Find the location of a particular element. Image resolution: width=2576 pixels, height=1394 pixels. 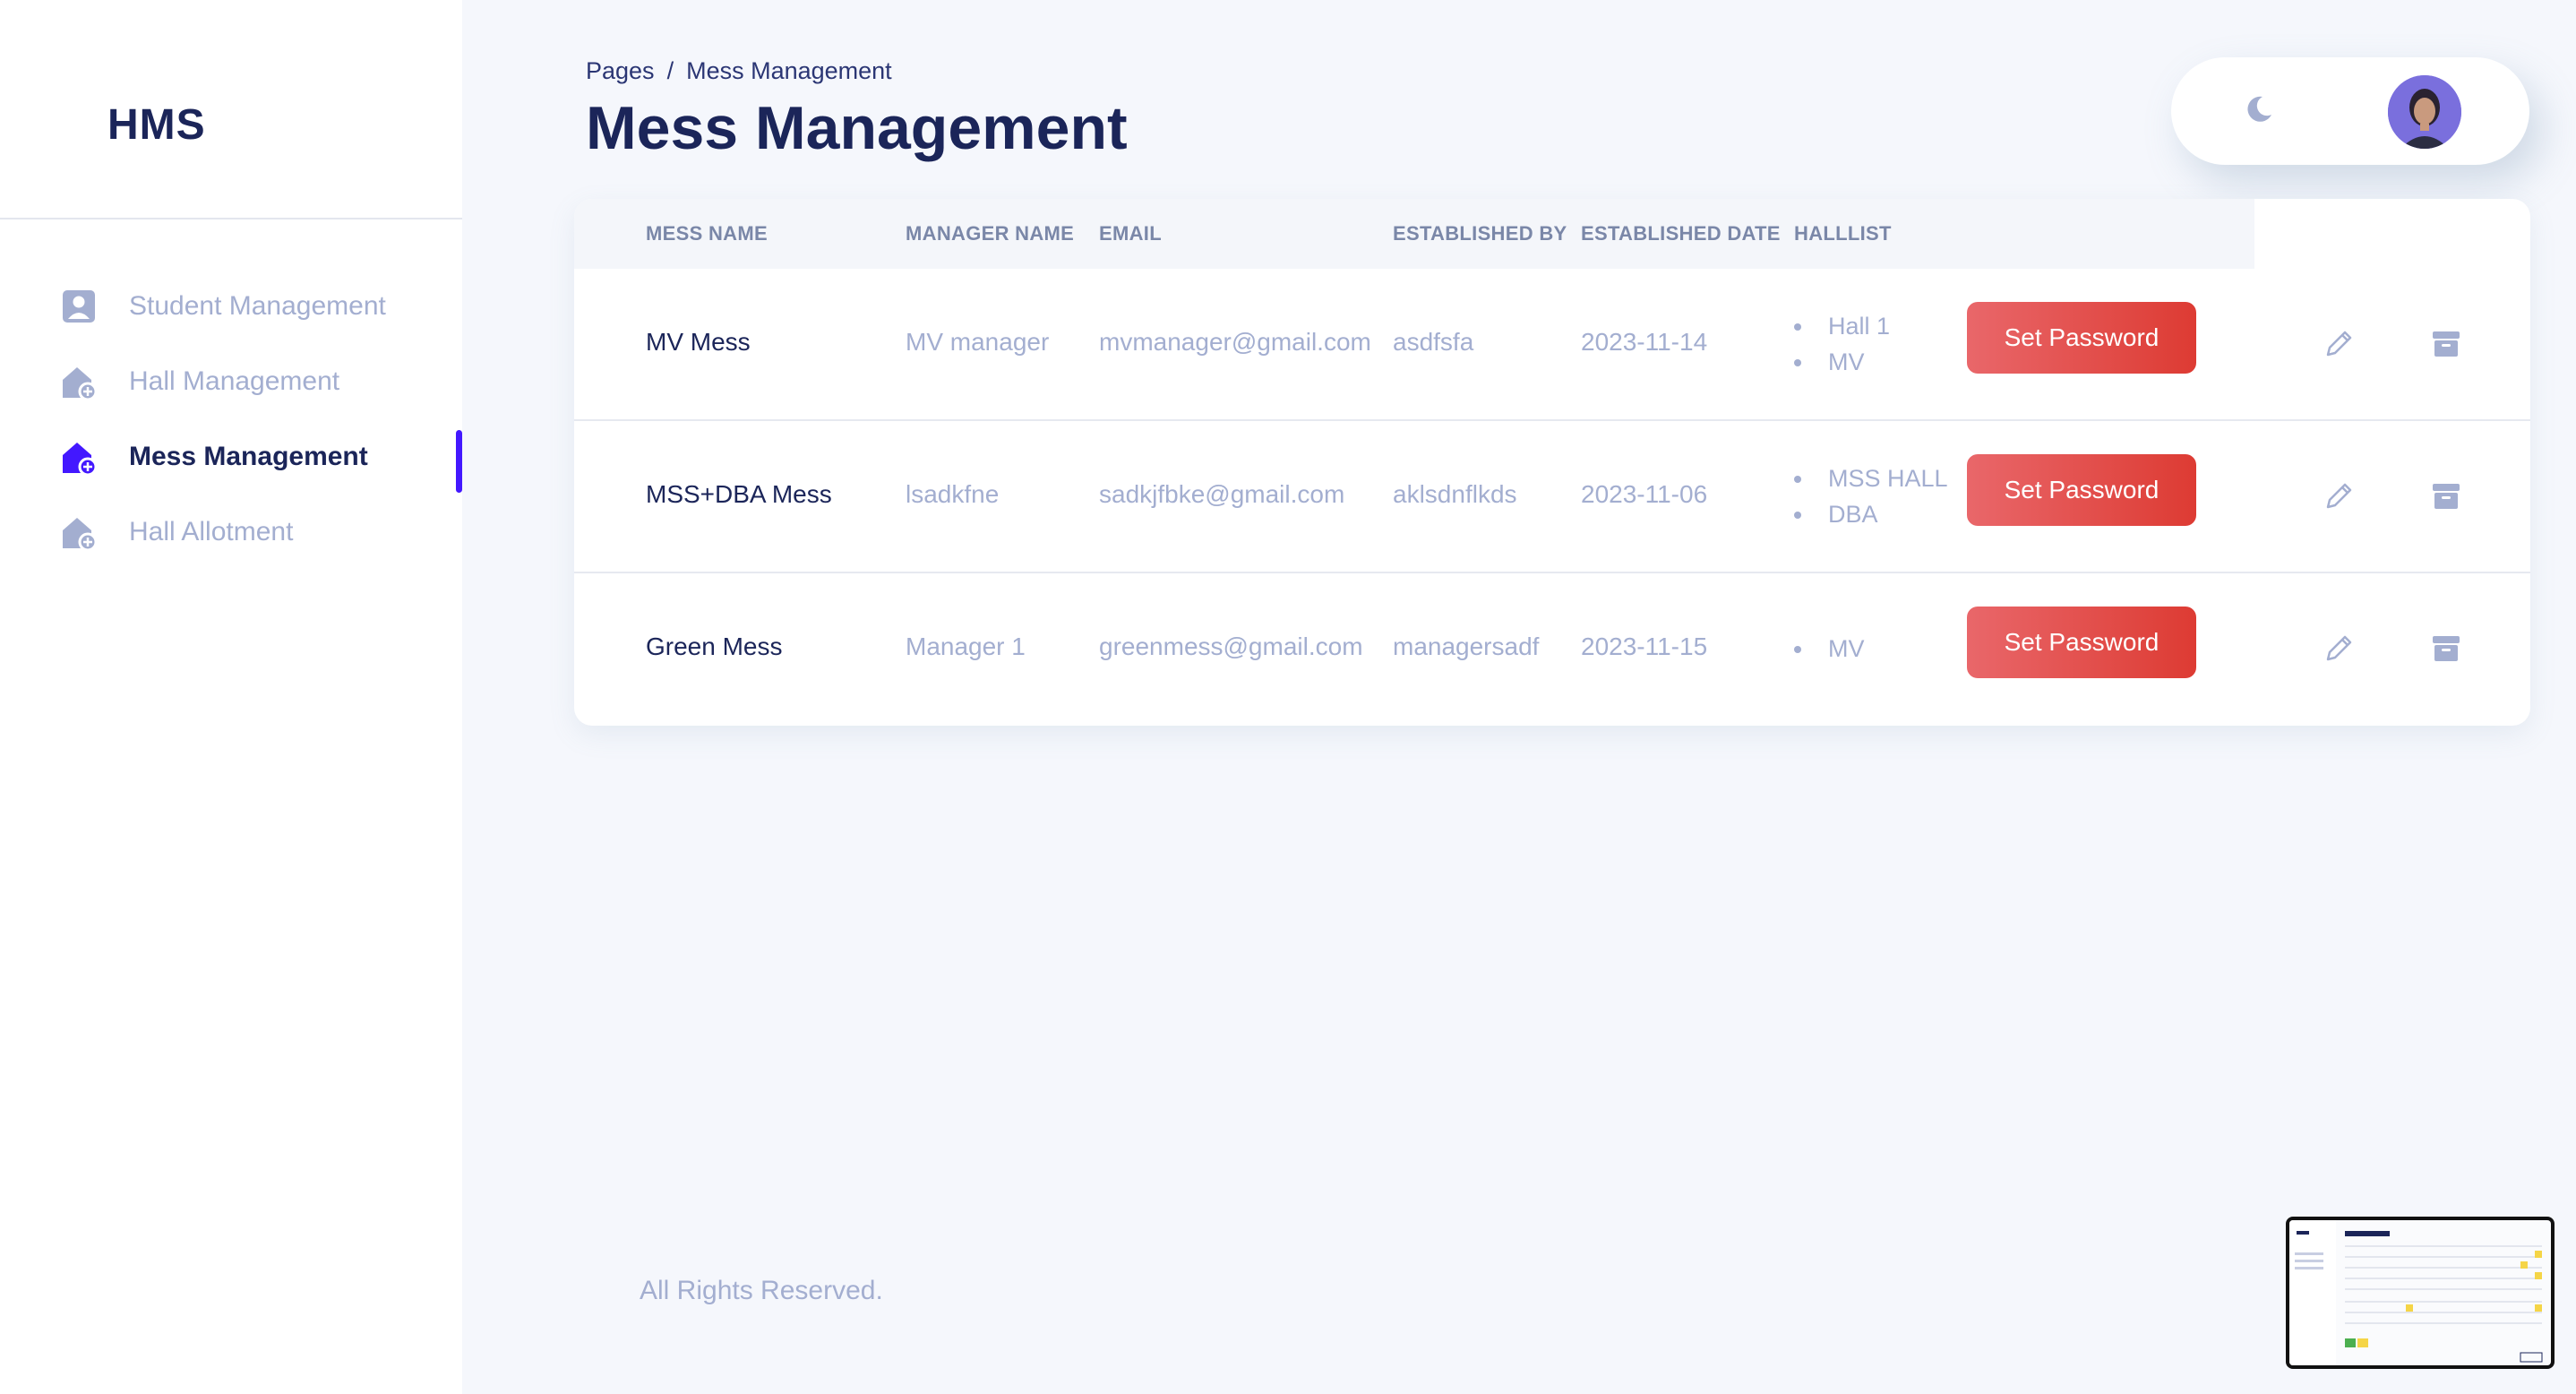

mess-name-cell: MSS+DBA Mess is located at coordinates (739, 494).